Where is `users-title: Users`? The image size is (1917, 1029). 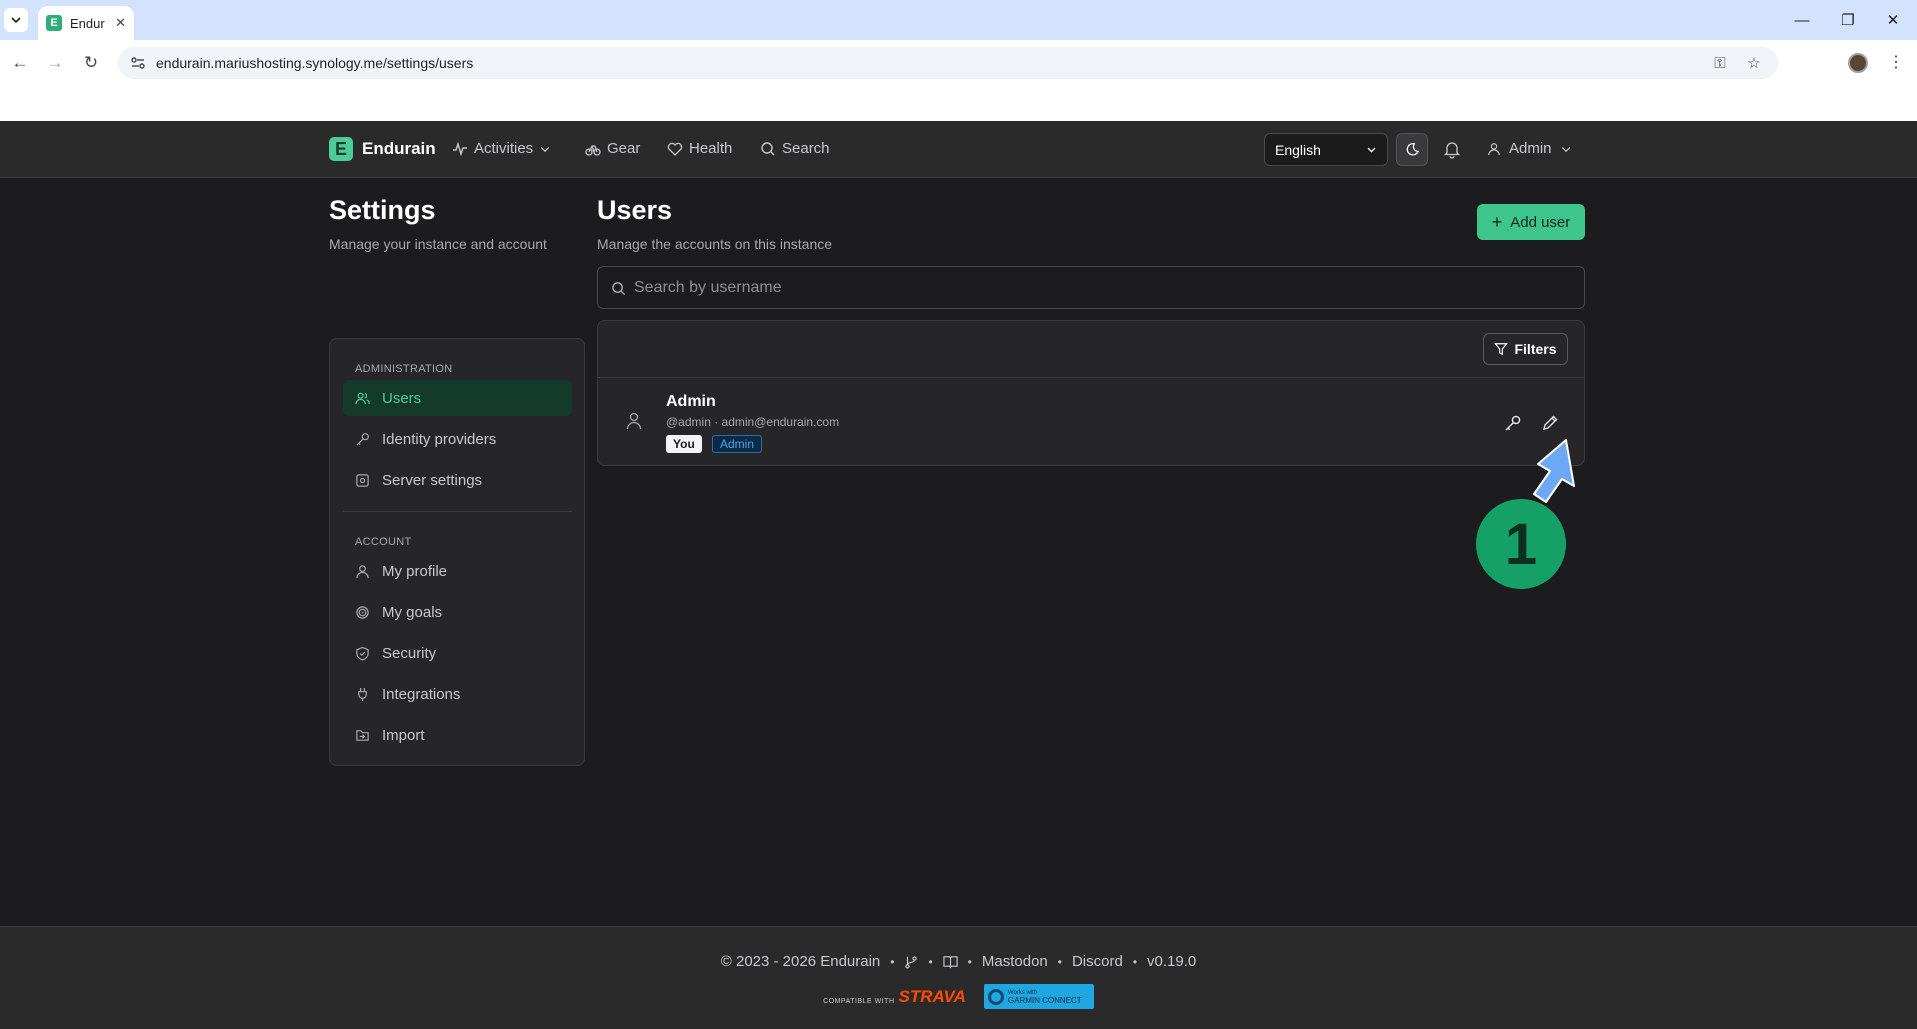 users-title: Users is located at coordinates (635, 210).